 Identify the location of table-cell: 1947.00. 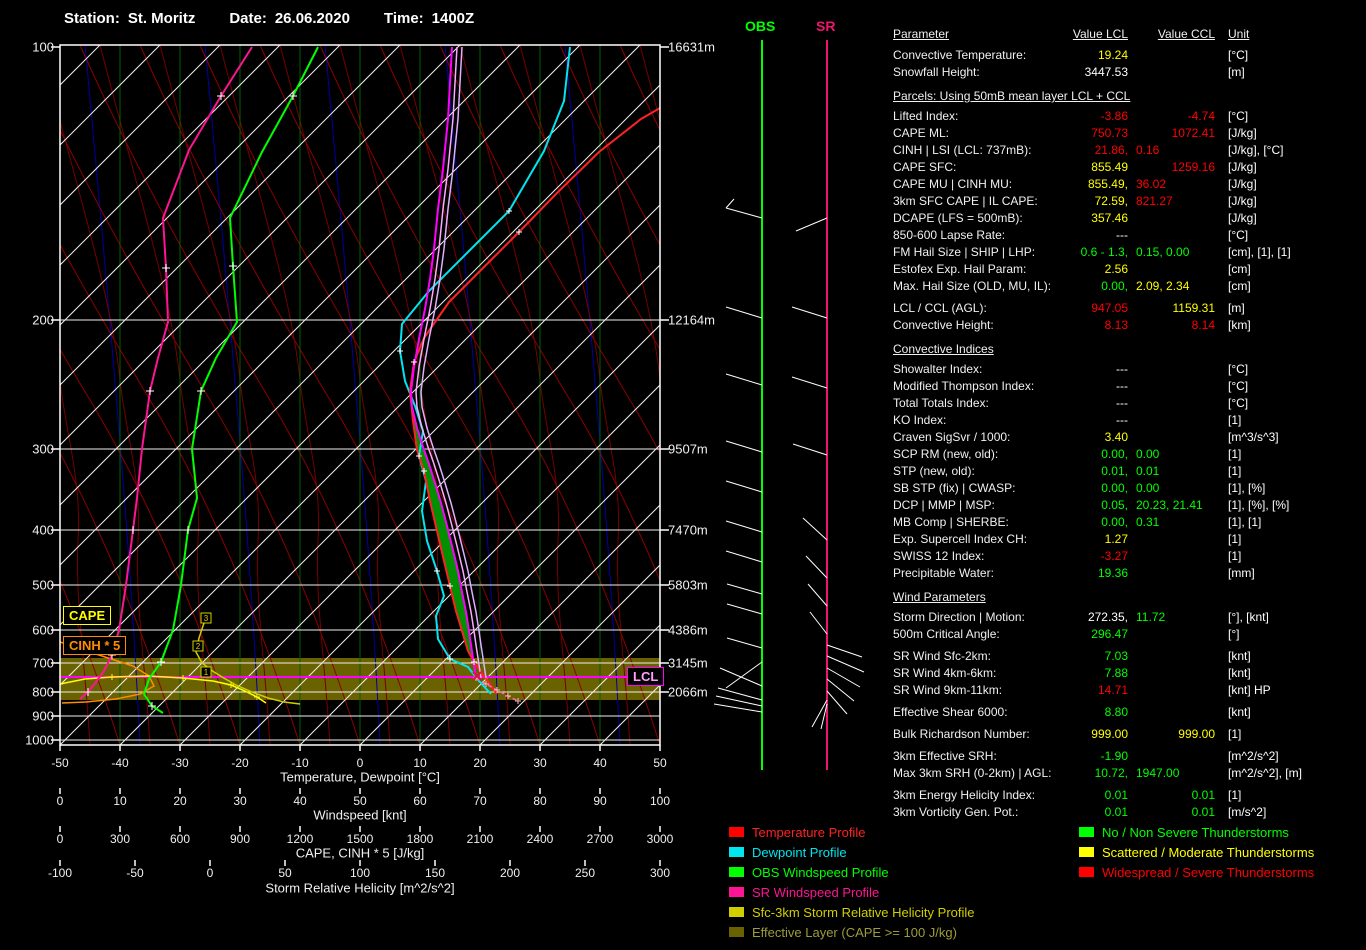
(1158, 773).